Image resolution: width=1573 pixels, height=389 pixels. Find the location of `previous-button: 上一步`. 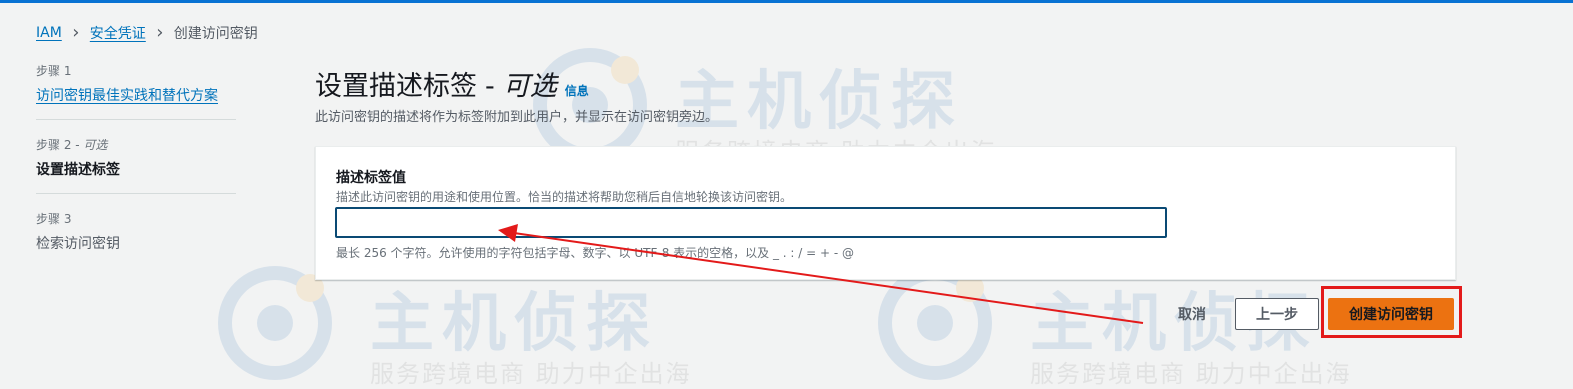

previous-button: 上一步 is located at coordinates (1277, 314).